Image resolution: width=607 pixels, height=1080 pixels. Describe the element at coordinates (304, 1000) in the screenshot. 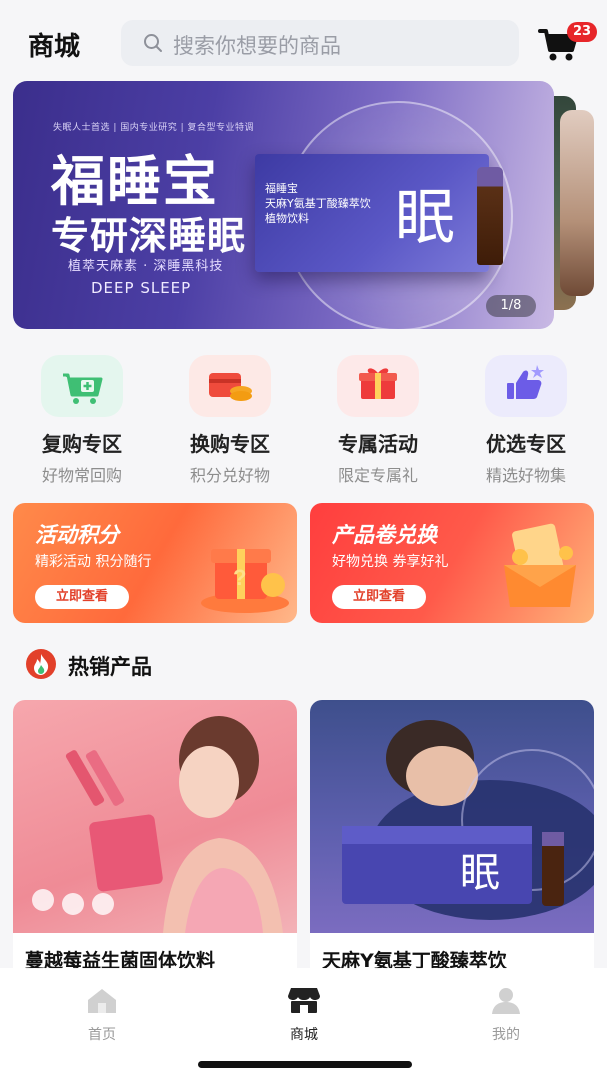

I see `store-icon` at that location.